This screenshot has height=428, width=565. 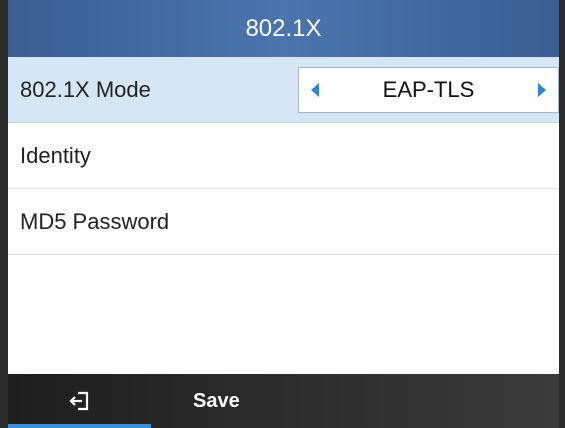 I want to click on save-label: Save, so click(x=216, y=400).